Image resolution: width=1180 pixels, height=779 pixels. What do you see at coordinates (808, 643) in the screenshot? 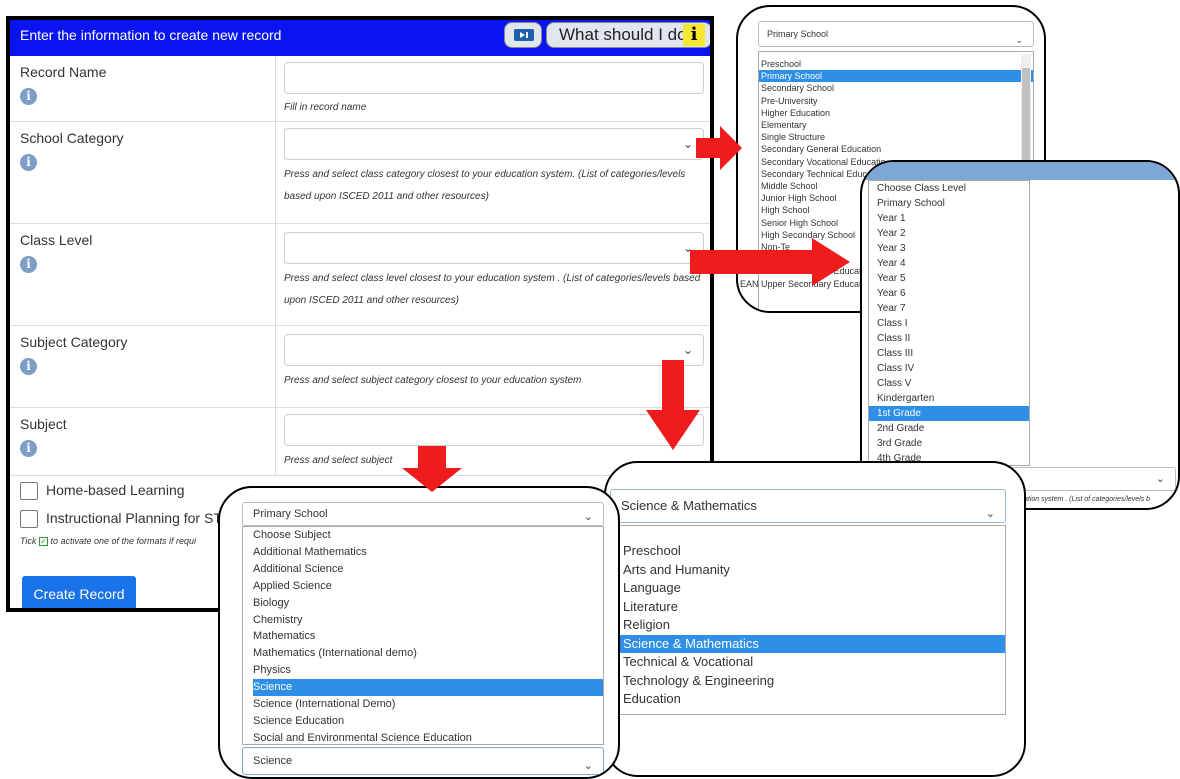
I see `option-selected: Science & Mathematics` at bounding box center [808, 643].